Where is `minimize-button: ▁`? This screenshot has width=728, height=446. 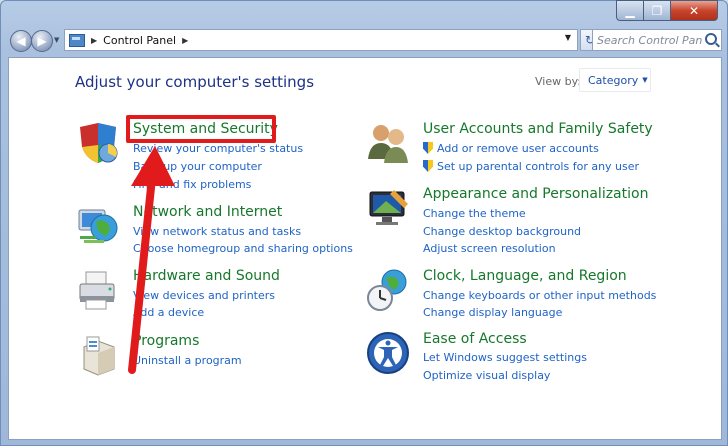
minimize-button: ▁ is located at coordinates (630, 10).